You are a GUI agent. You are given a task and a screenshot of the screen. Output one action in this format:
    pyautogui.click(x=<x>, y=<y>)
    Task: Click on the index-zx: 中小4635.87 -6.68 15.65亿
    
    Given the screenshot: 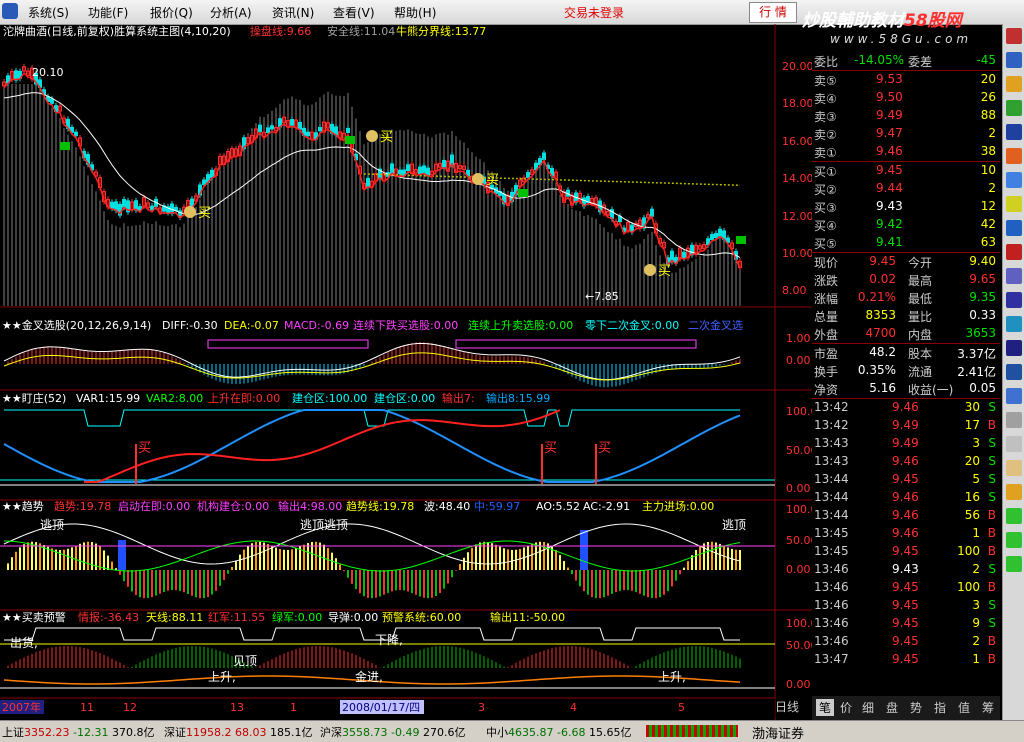 What is the action you would take?
    pyautogui.click(x=558, y=732)
    